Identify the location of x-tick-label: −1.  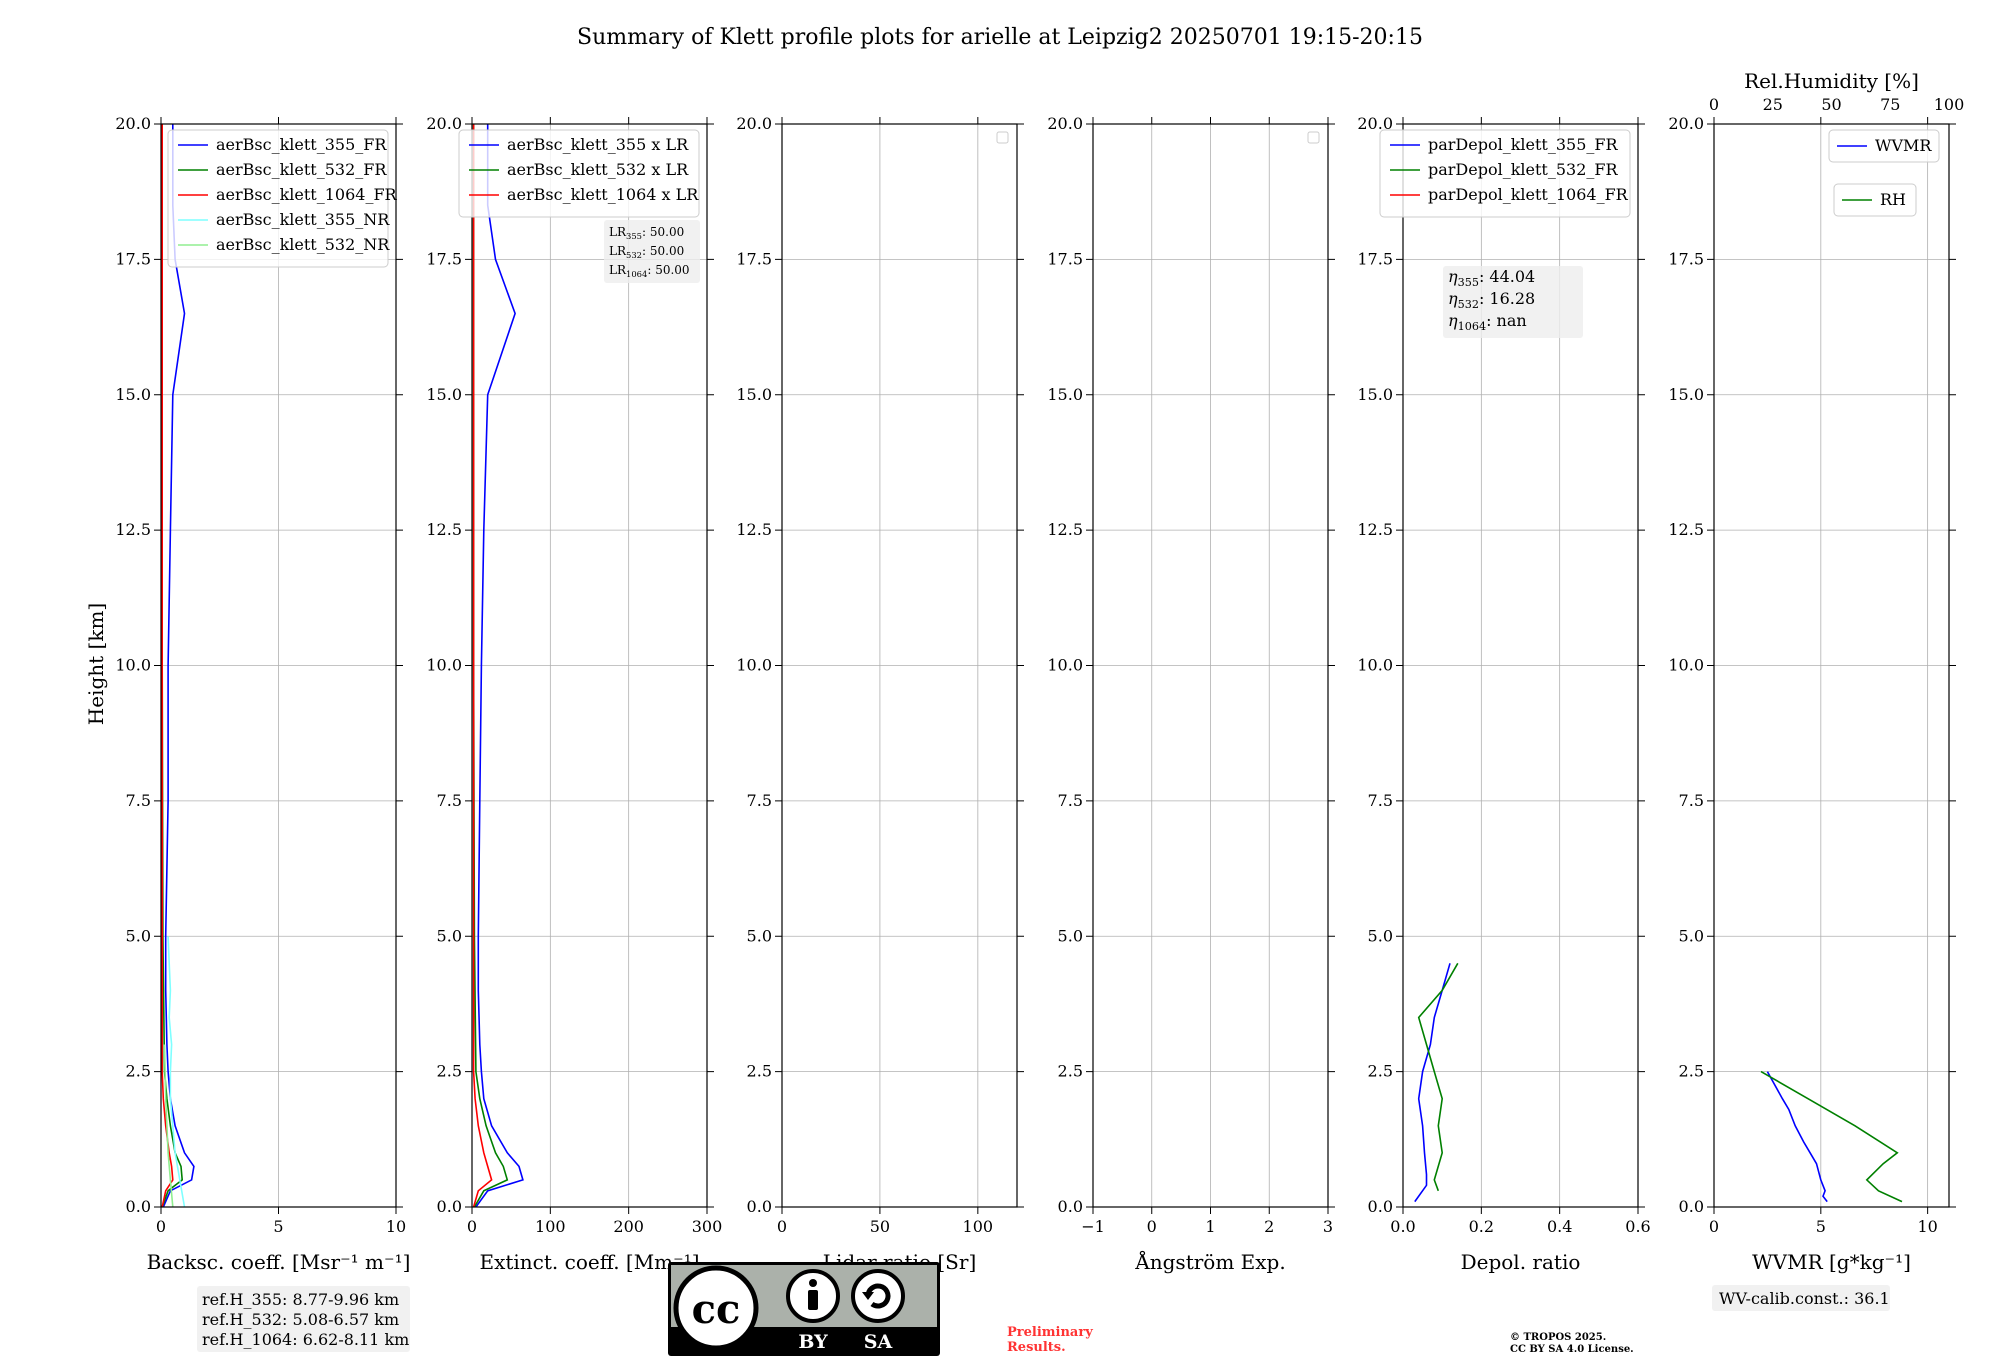
(1093, 1226).